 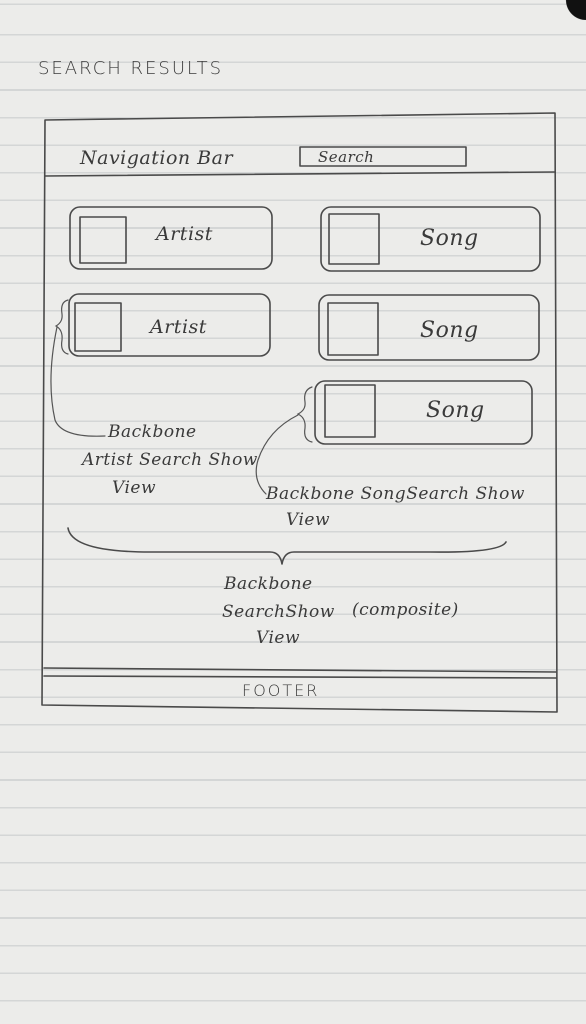 I want to click on song-view-line-2: View, so click(x=308, y=520).